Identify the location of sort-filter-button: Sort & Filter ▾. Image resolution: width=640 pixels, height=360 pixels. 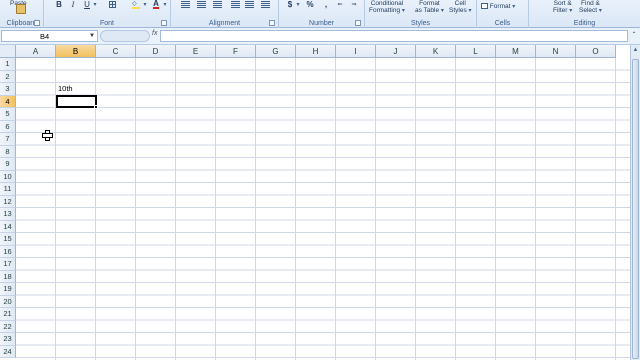
(562, 7).